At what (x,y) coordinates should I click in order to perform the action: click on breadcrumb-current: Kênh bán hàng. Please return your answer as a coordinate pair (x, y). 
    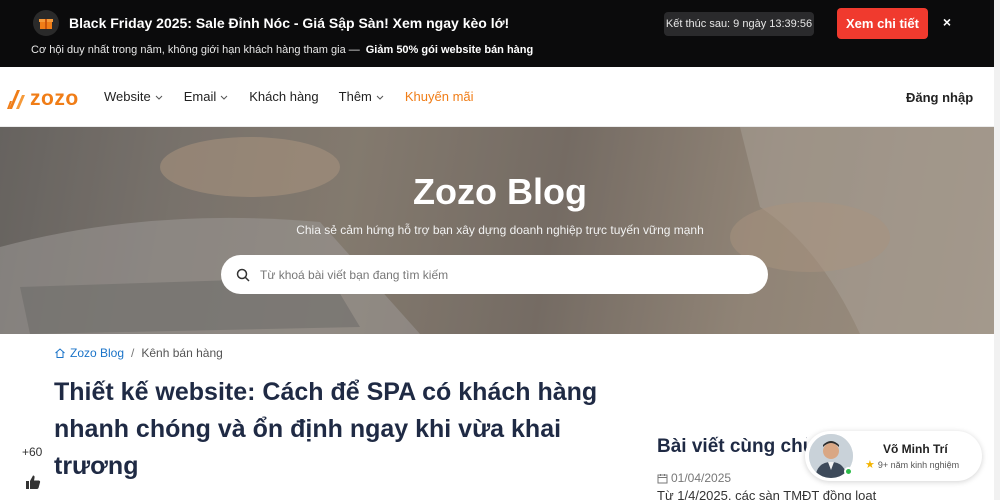
    Looking at the image, I should click on (181, 353).